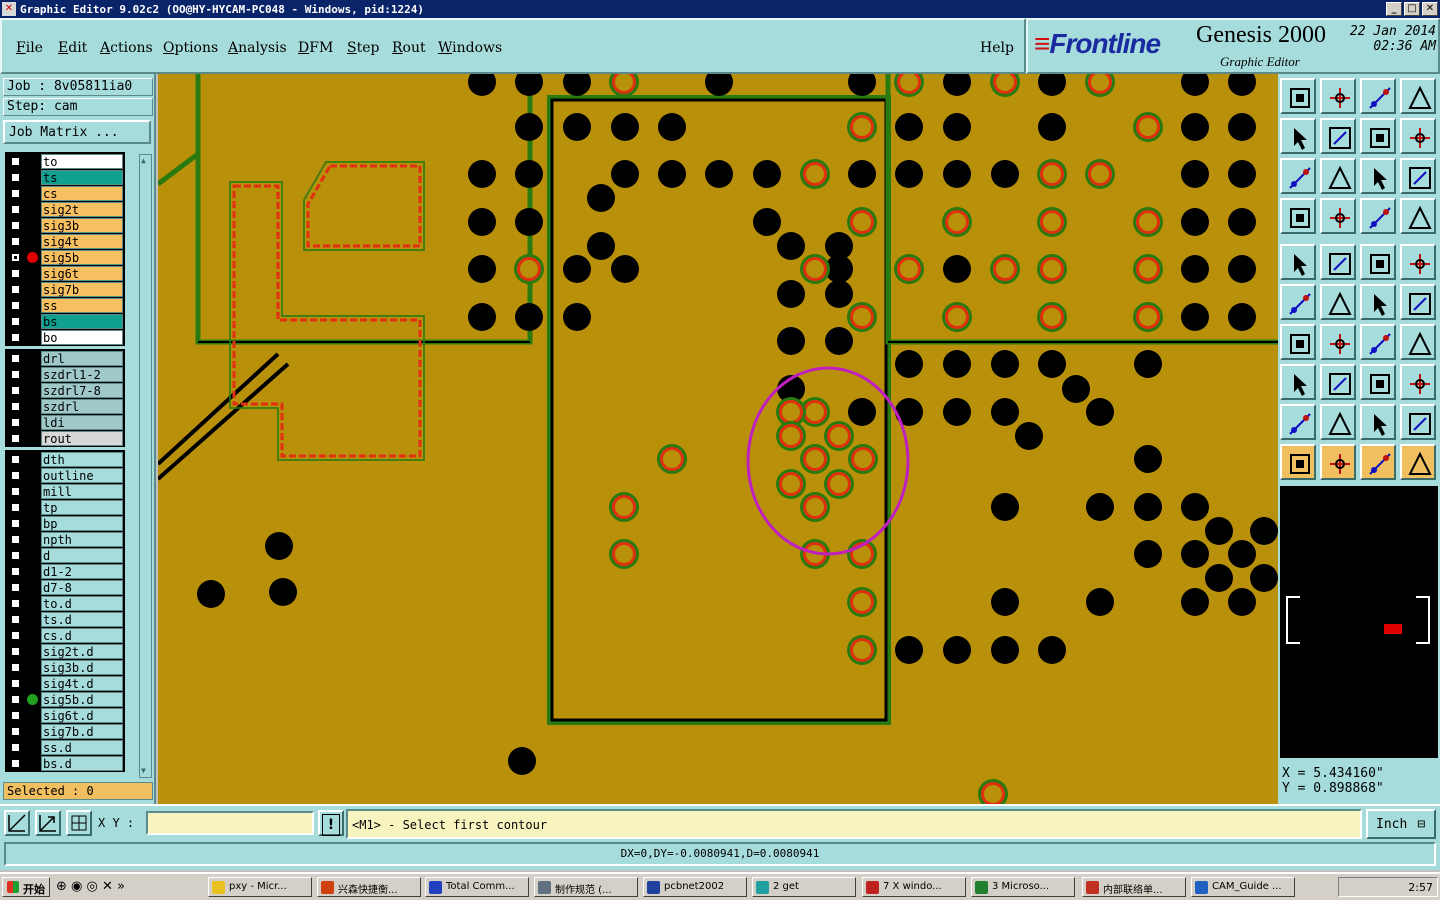 The width and height of the screenshot is (1440, 900). Describe the element at coordinates (1298, 302) in the screenshot. I see `connect-icon` at that location.